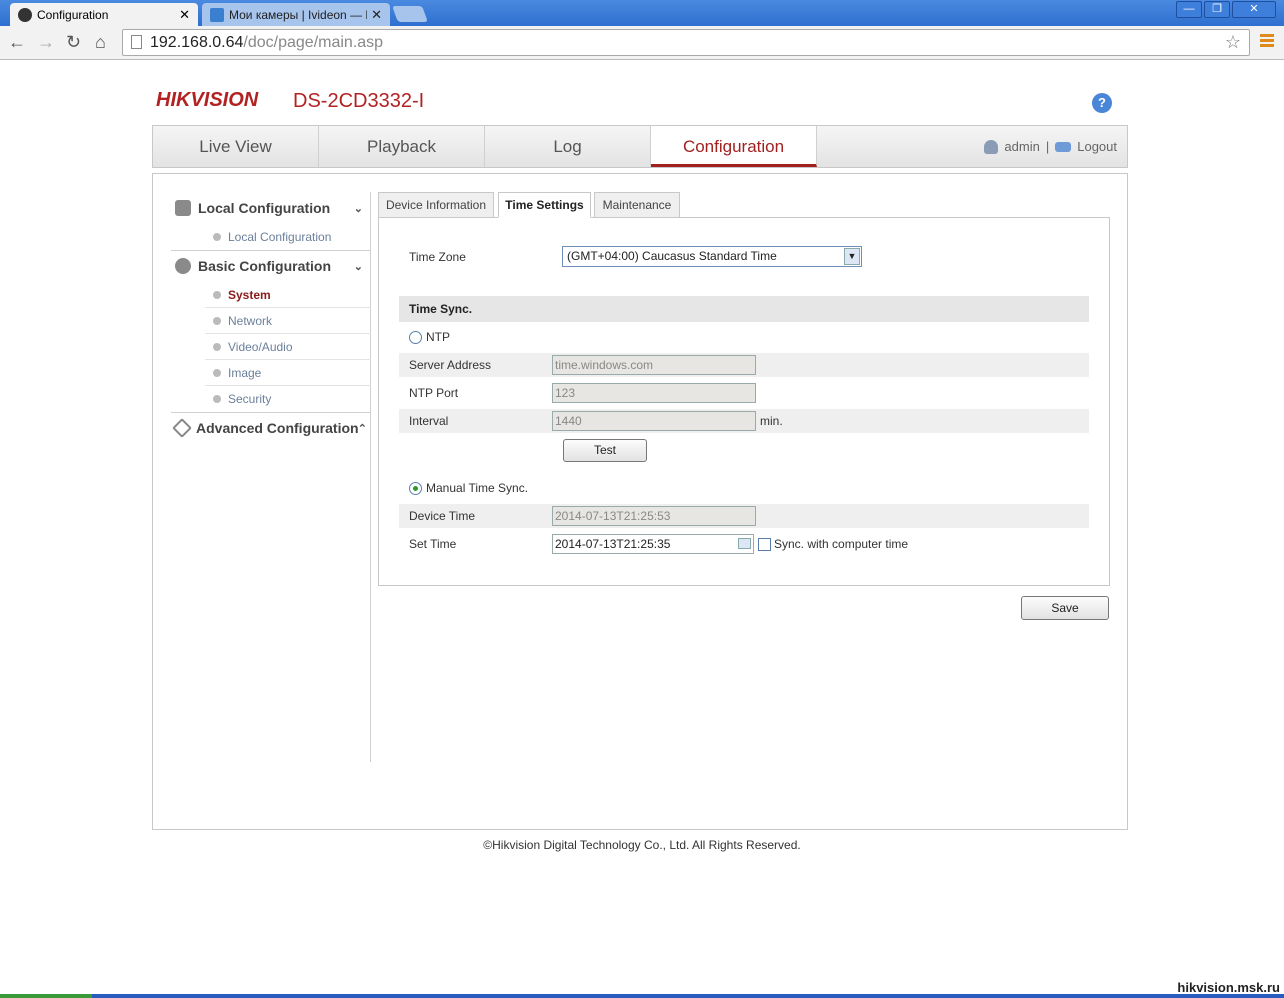 Image resolution: width=1284 pixels, height=998 pixels. Describe the element at coordinates (654, 421) in the screenshot. I see `interval-input: 1440` at that location.